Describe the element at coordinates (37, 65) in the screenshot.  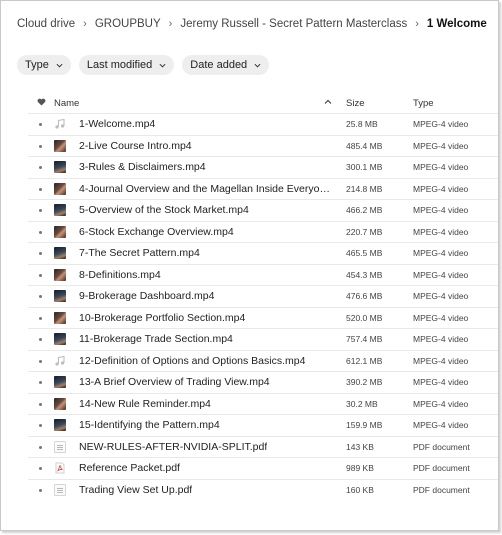
I see `filter-type-label: Type` at that location.